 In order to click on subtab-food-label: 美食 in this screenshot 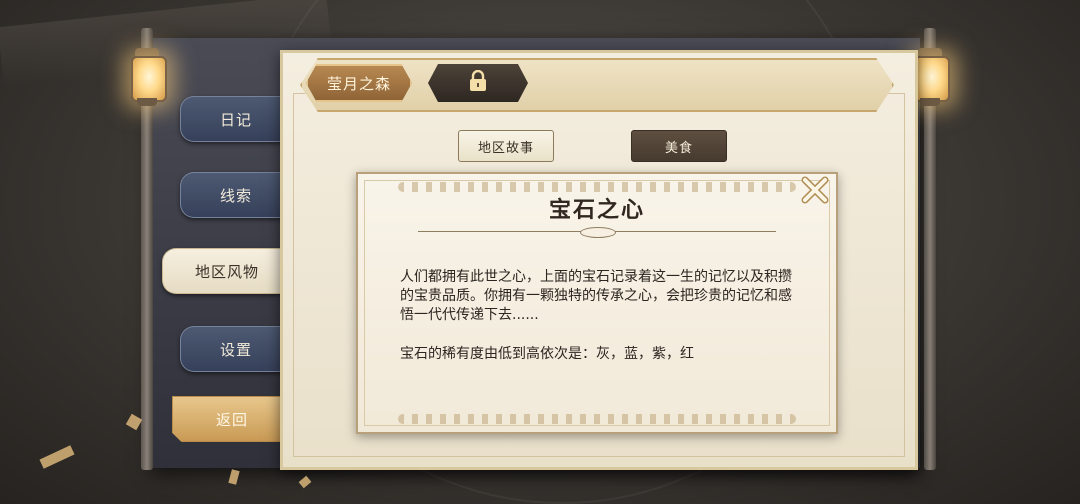, I will do `click(678, 148)`.